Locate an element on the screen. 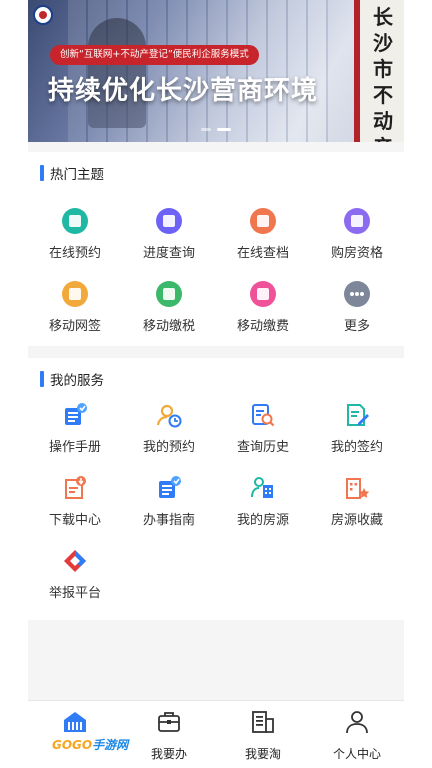  building-icon is located at coordinates (357, 221).